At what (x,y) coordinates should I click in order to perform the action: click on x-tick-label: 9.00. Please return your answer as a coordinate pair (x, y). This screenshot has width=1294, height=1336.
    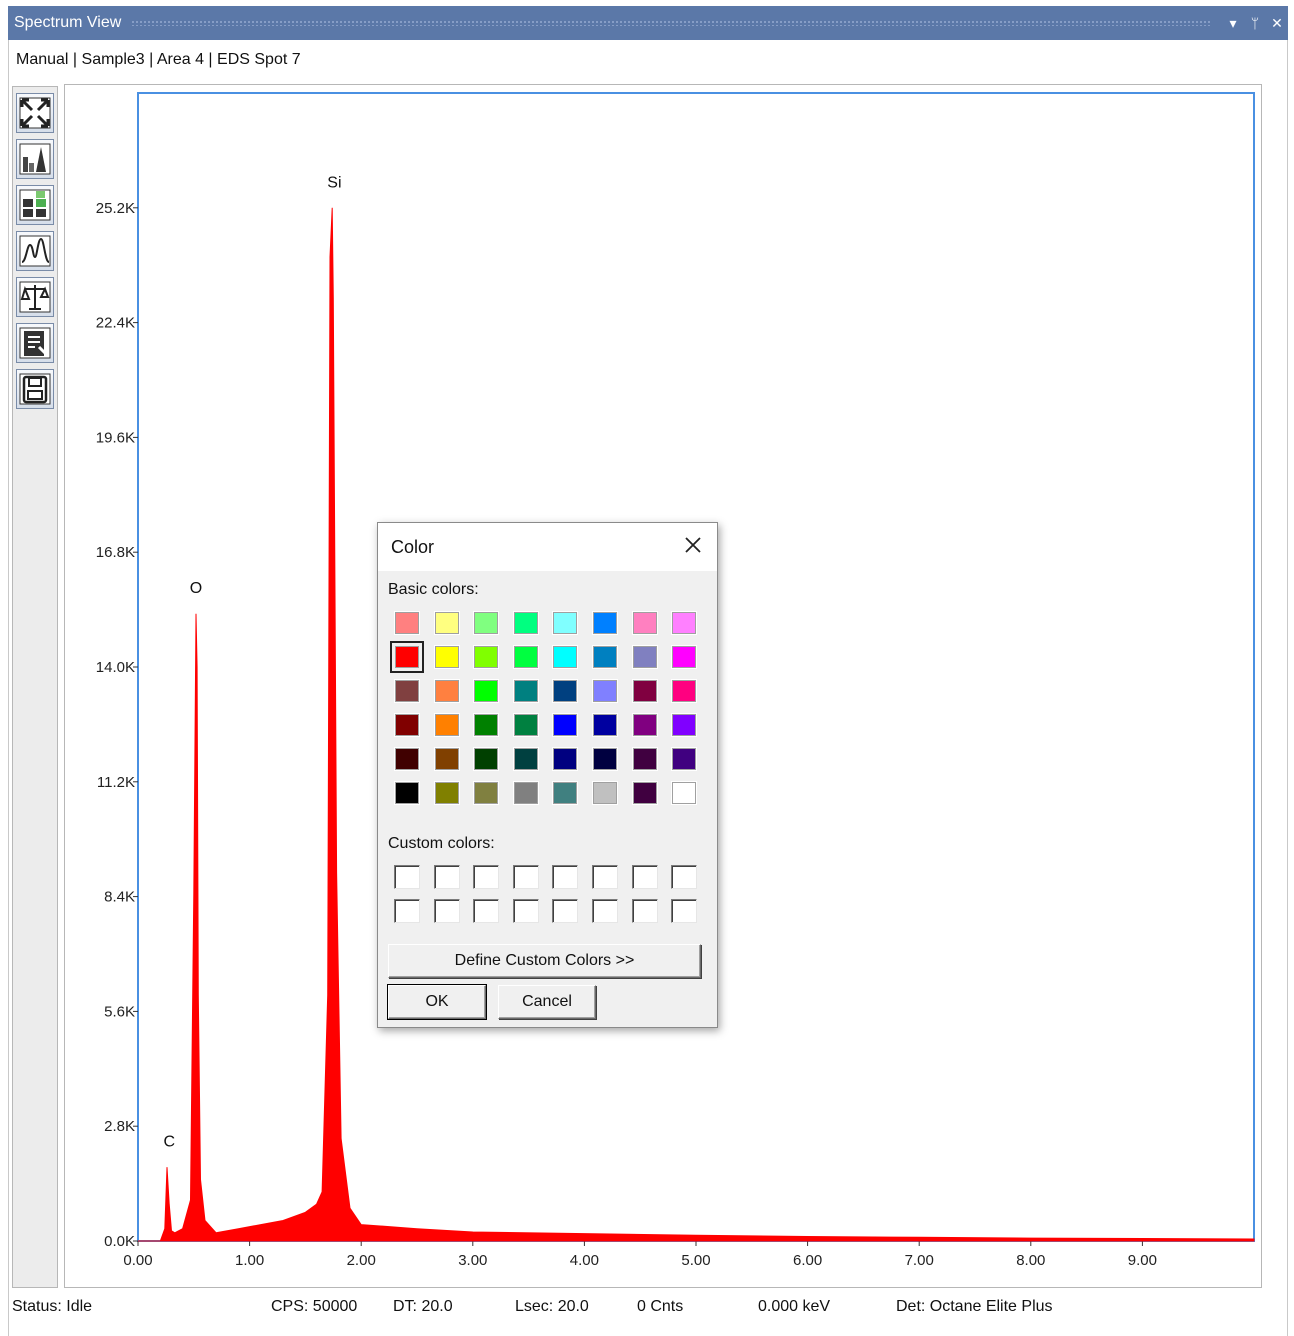
    Looking at the image, I should click on (1142, 1260).